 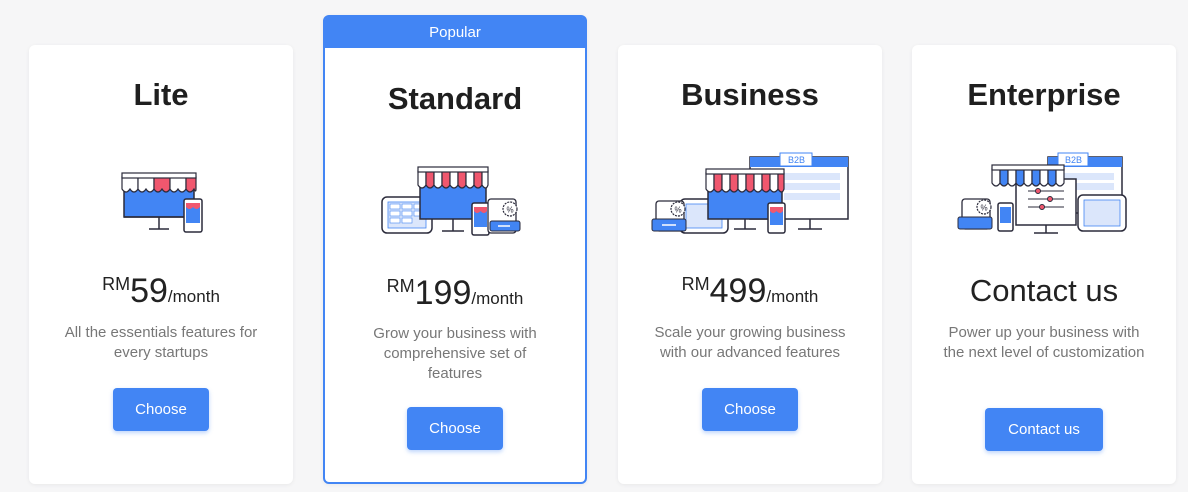 I want to click on contact-us-button: Contact us, so click(x=1044, y=429).